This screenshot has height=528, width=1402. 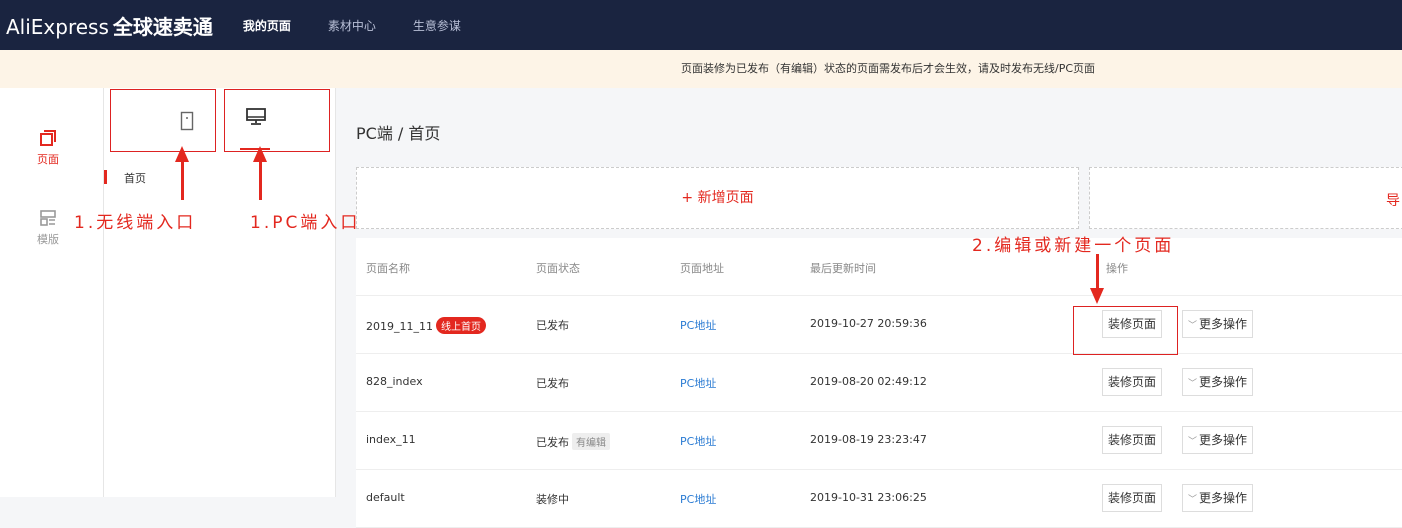 I want to click on pages-icon, so click(x=48, y=138).